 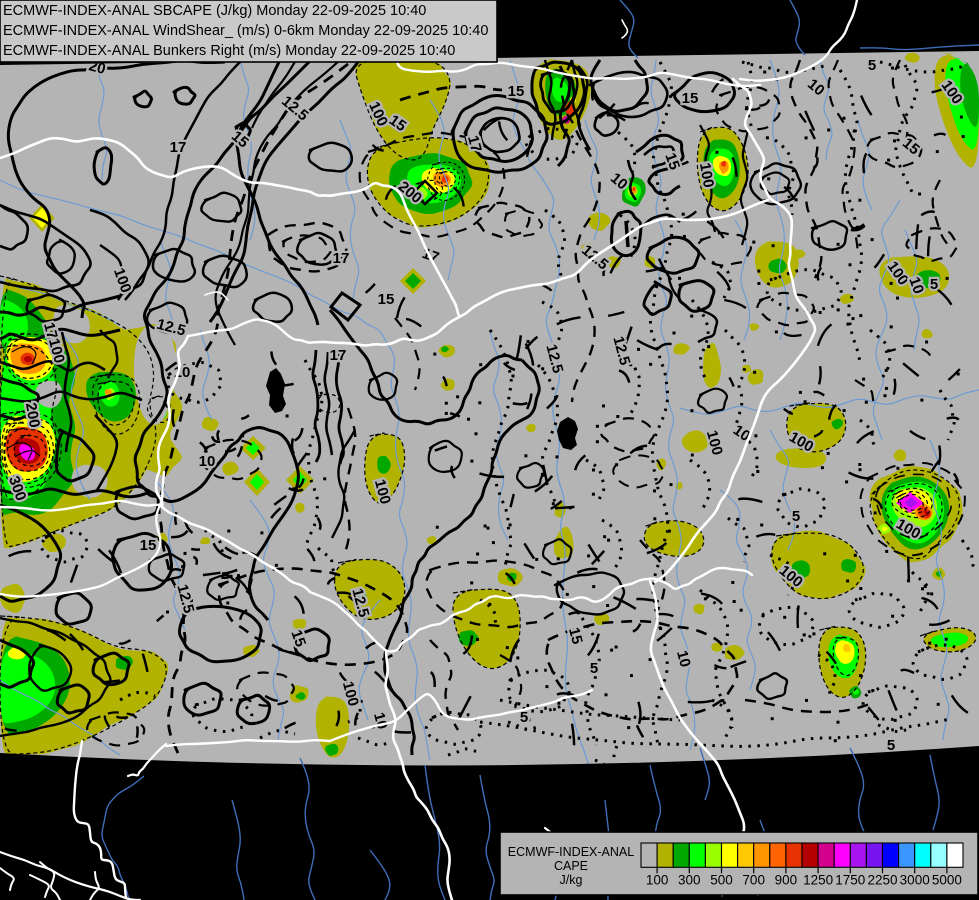 What do you see at coordinates (850, 879) in the screenshot?
I see `svg-text: 1750` at bounding box center [850, 879].